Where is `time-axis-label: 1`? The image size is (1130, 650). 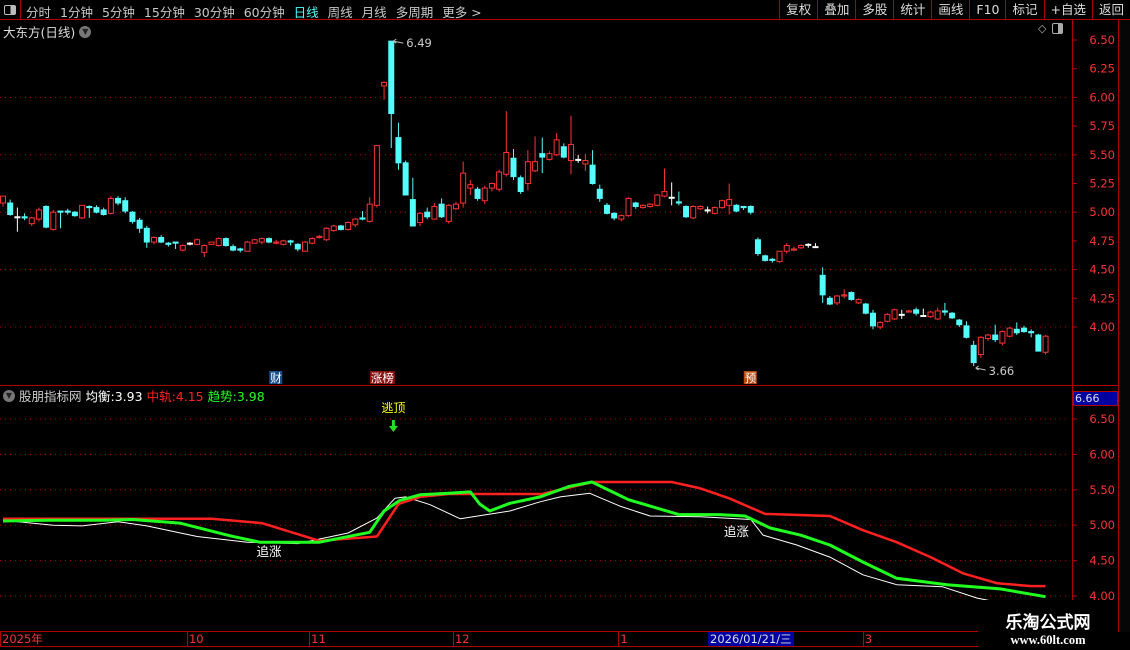 time-axis-label: 1 is located at coordinates (623, 639).